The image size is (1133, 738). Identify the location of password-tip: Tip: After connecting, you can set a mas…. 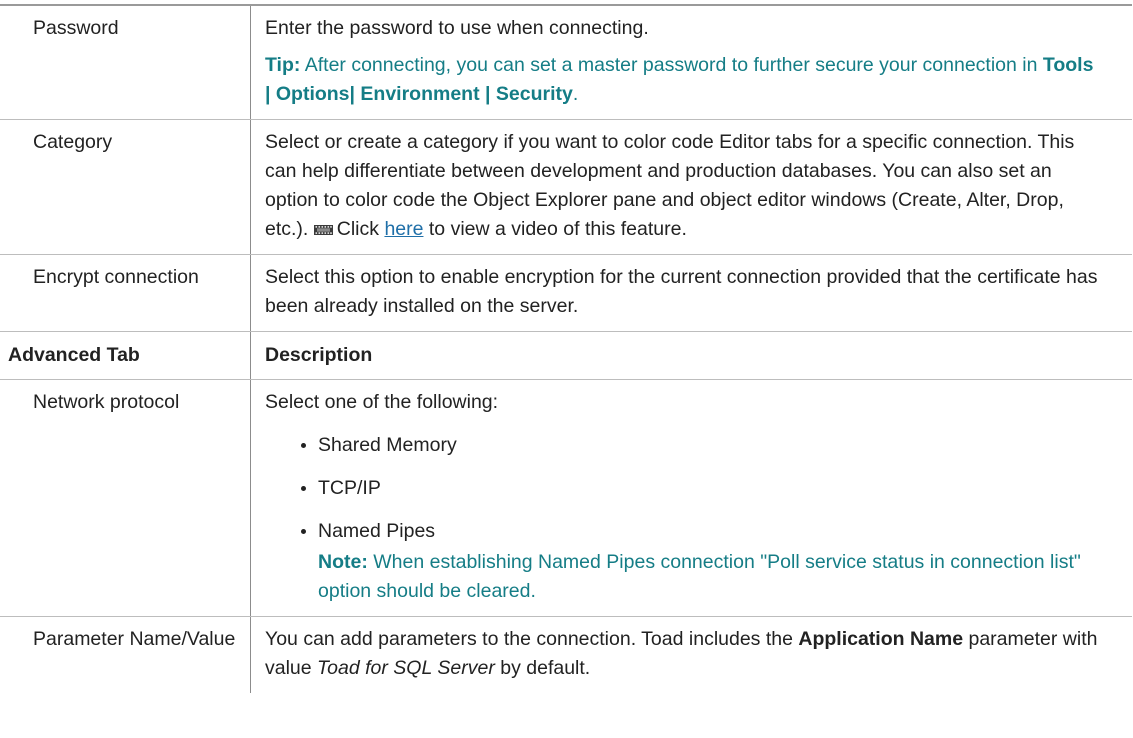
(683, 80).